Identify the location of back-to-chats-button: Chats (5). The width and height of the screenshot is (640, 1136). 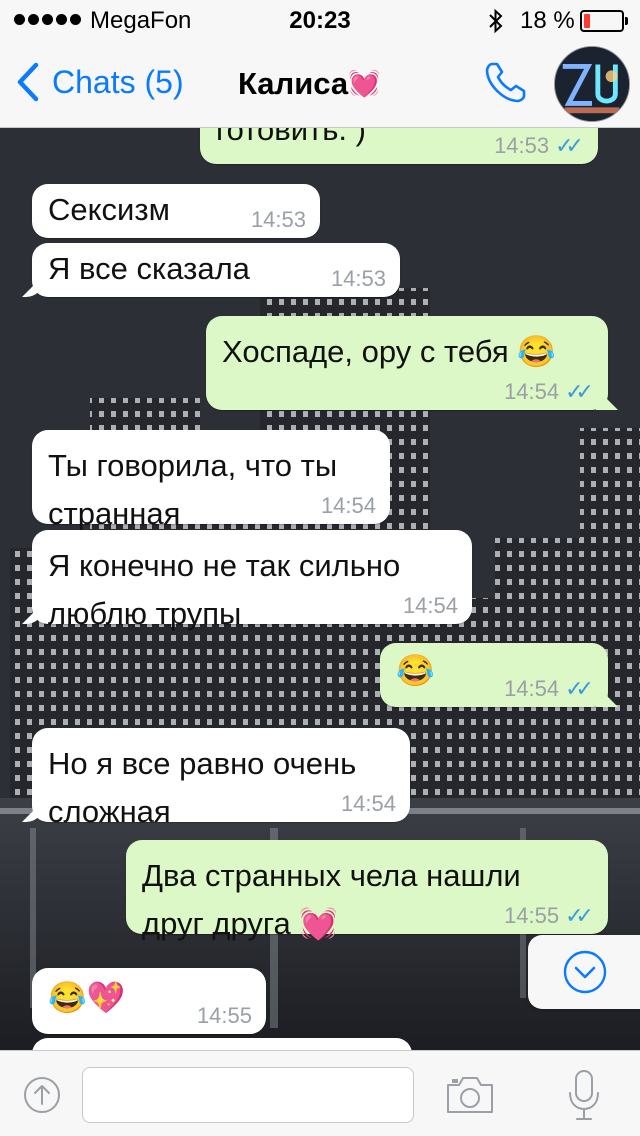
(100, 82).